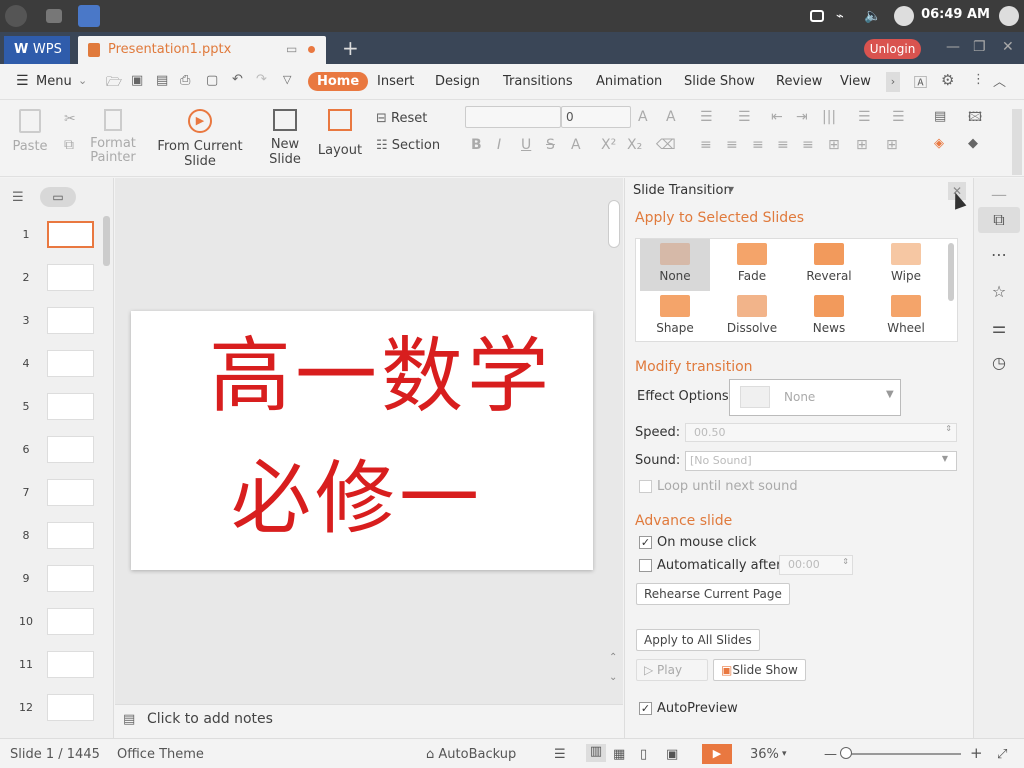 The width and height of the screenshot is (1024, 768). What do you see at coordinates (89, 16) in the screenshot?
I see `wps-taskbar-icon` at bounding box center [89, 16].